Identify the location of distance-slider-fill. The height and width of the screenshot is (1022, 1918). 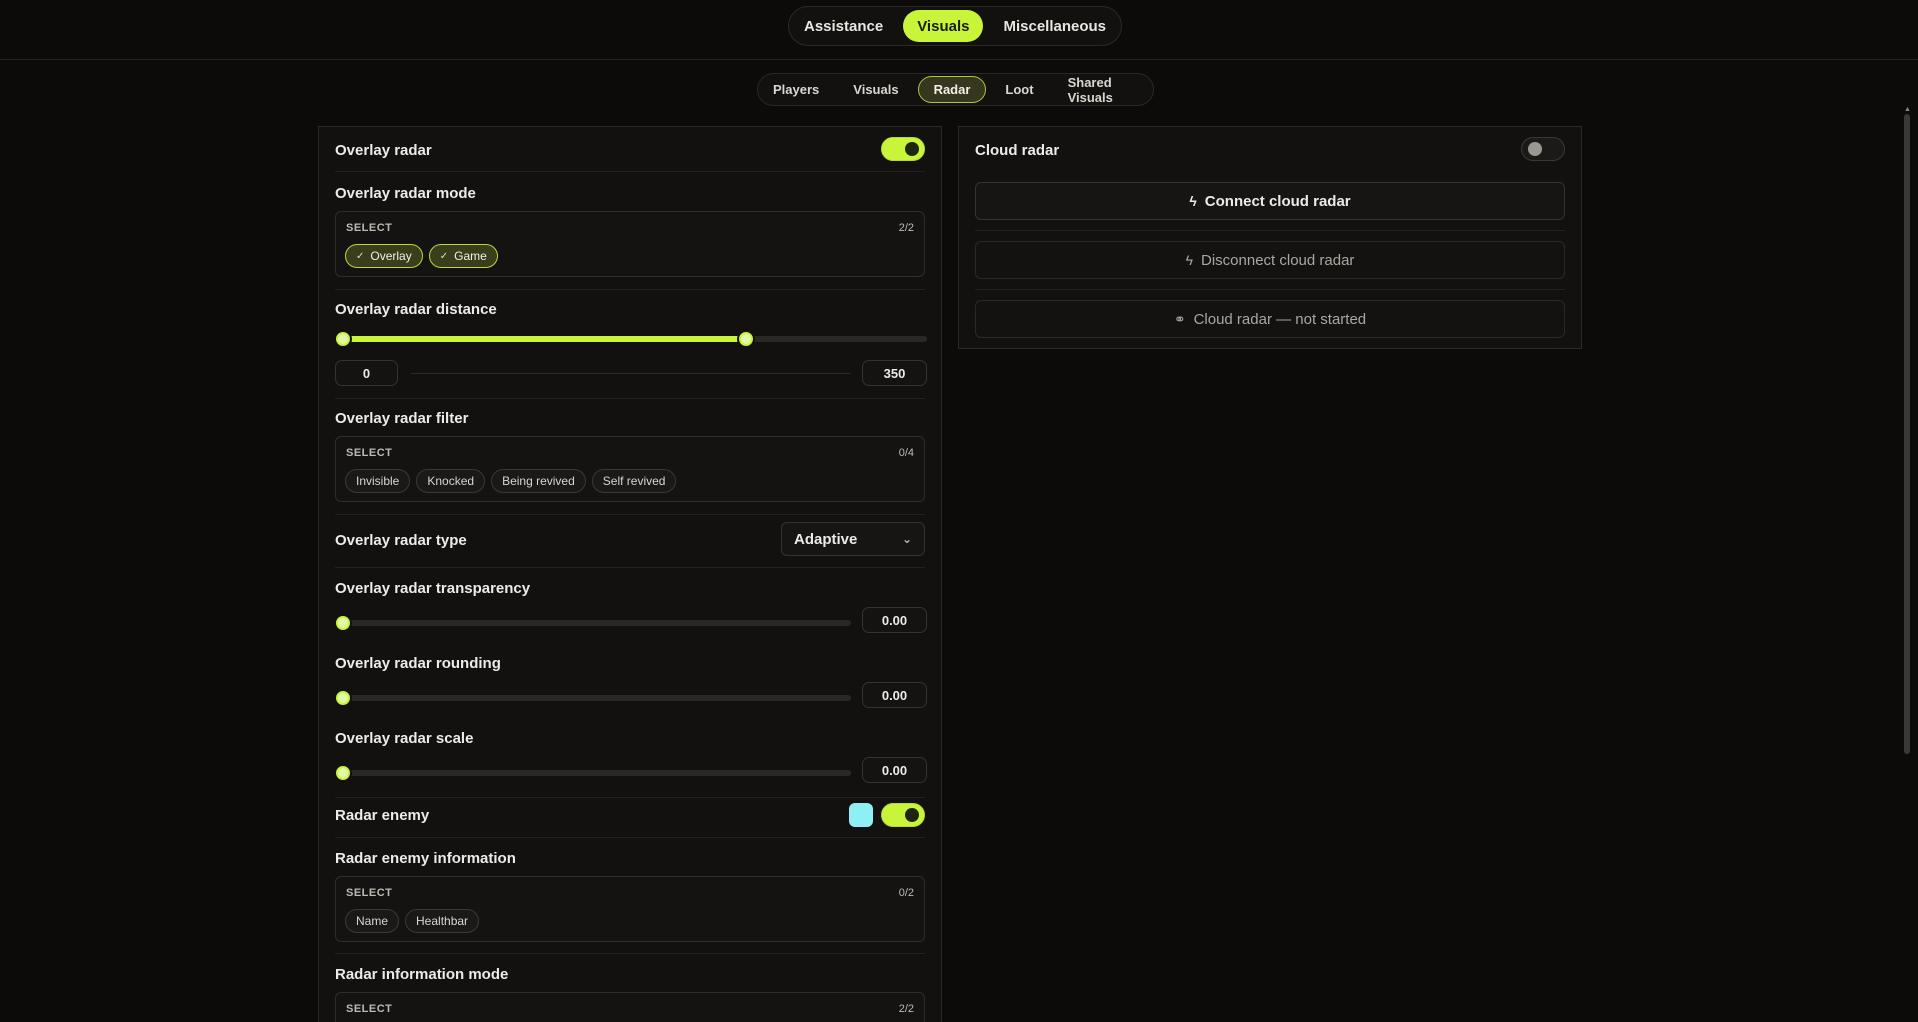
(545, 339).